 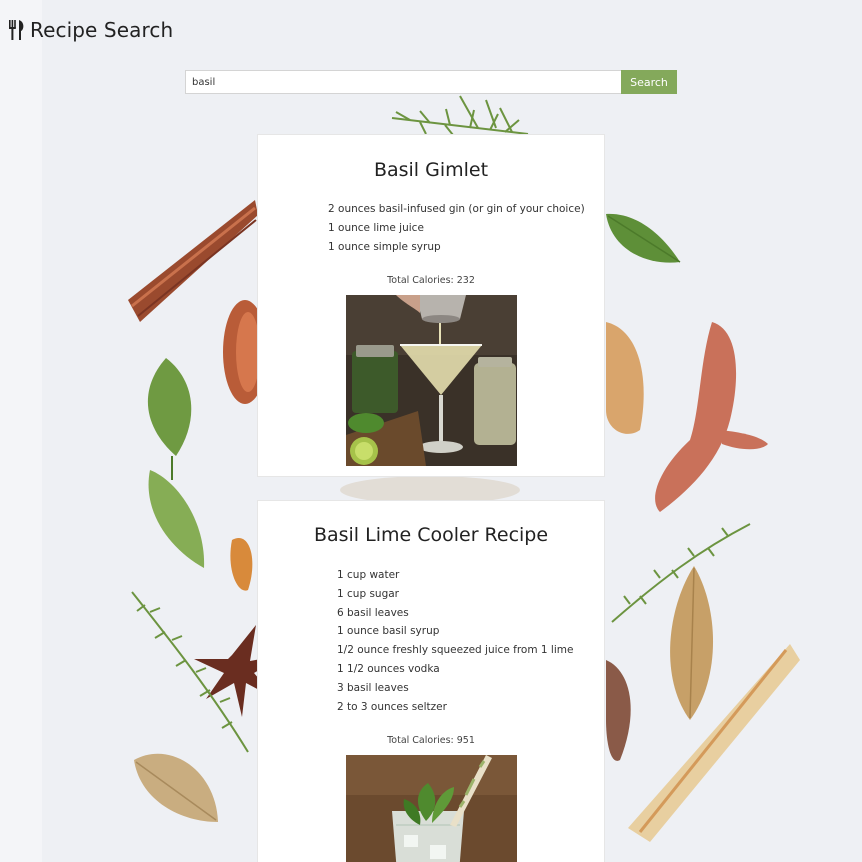 I want to click on app-title: Recipe Search, so click(x=102, y=30).